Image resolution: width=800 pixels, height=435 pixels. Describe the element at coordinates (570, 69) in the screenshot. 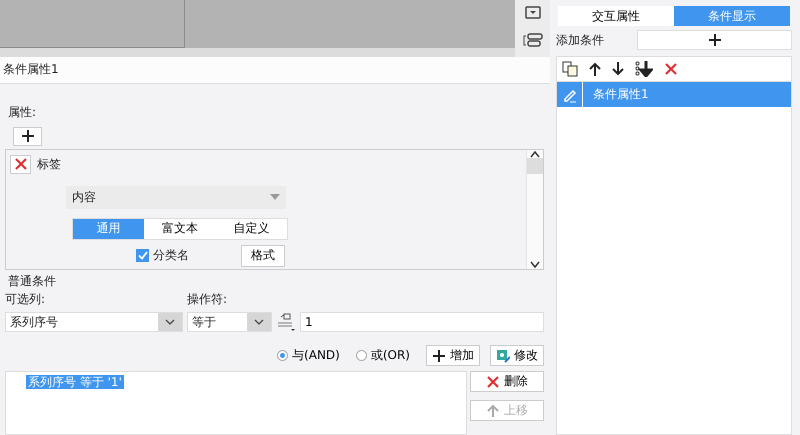

I see `copy-icon` at that location.